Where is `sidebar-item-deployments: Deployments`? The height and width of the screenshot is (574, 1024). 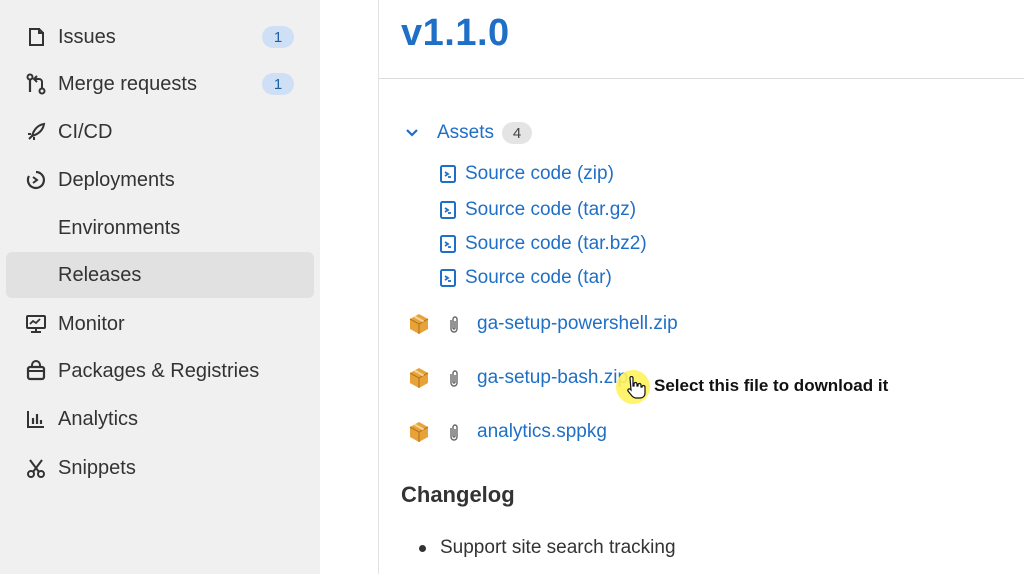
sidebar-item-deployments: Deployments is located at coordinates (160, 180).